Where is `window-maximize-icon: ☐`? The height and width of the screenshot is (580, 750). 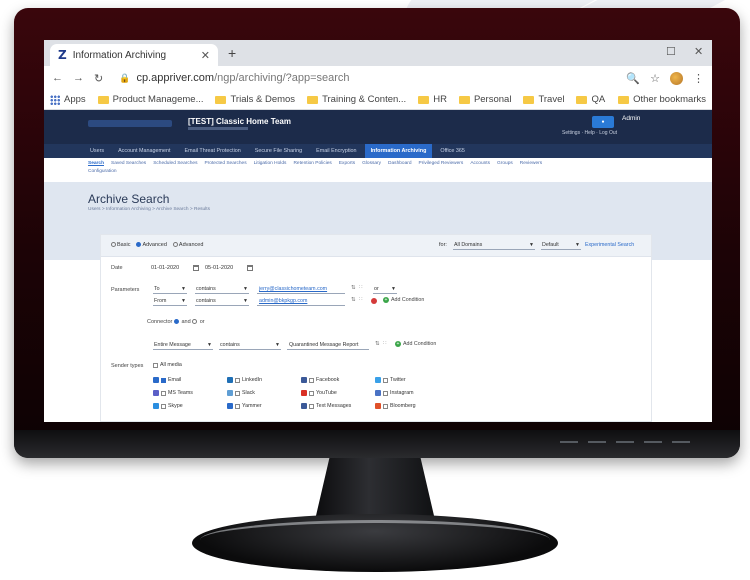 window-maximize-icon: ☐ is located at coordinates (671, 51).